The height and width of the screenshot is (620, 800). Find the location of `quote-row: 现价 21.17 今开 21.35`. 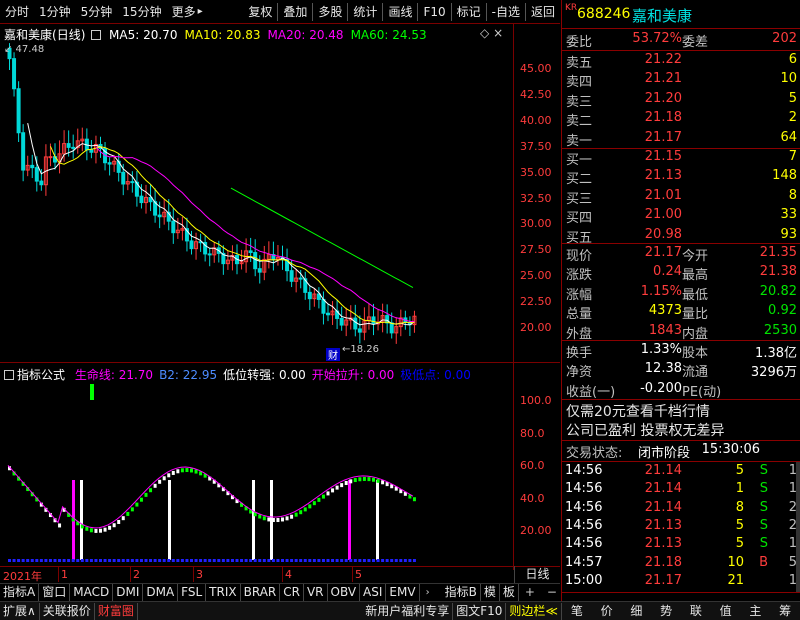

quote-row: 现价 21.17 今开 21.35 is located at coordinates (681, 254).